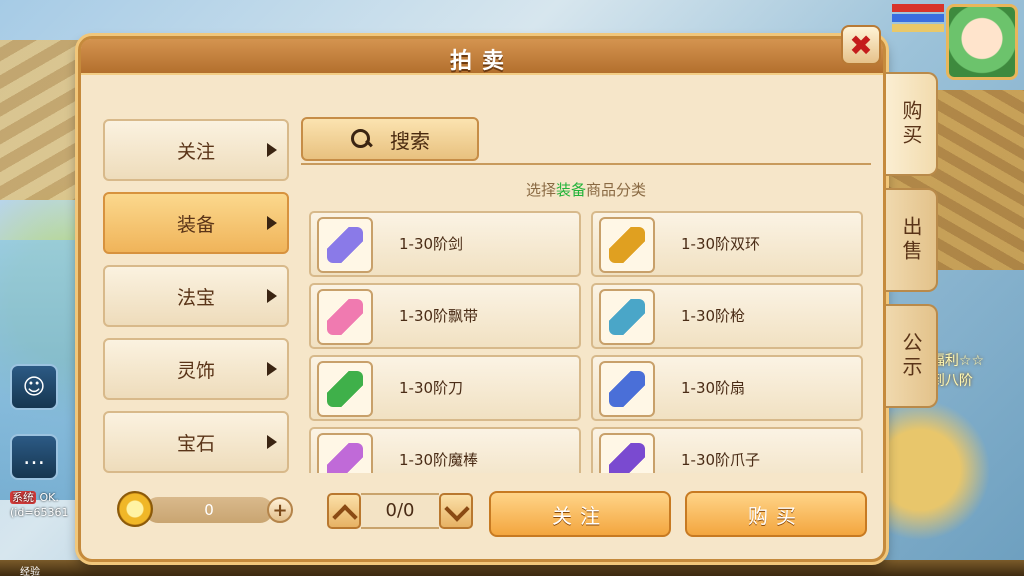 This screenshot has width=1024, height=576. I want to click on add-currency-button: +, so click(280, 510).